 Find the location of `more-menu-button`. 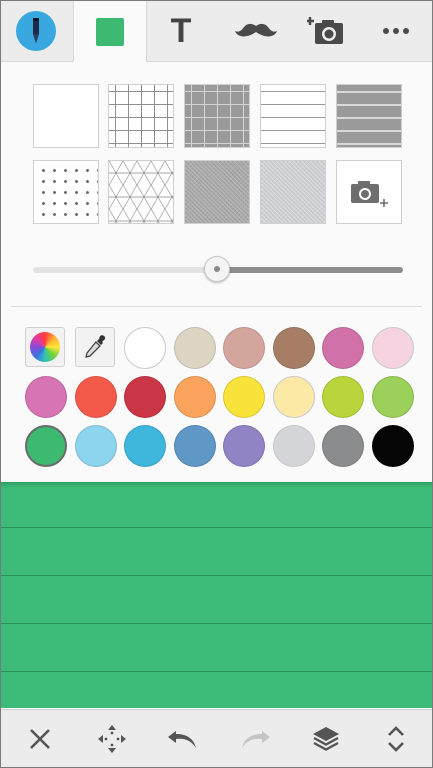

more-menu-button is located at coordinates (396, 31).